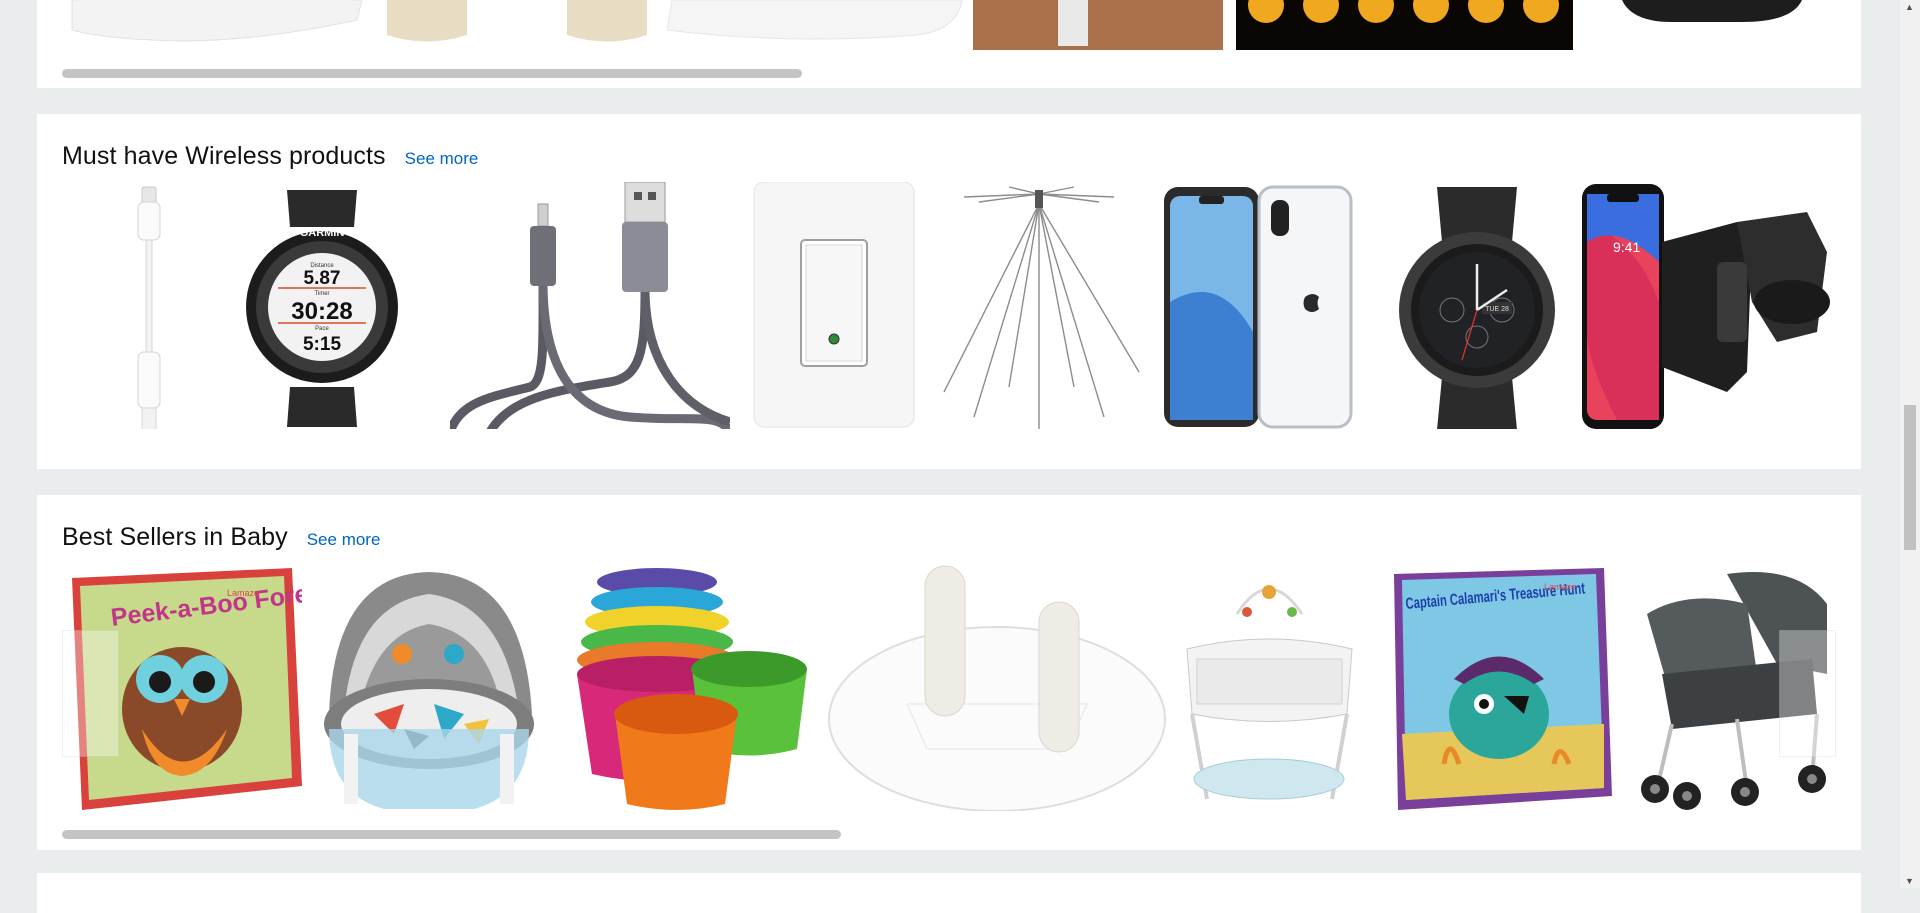 The width and height of the screenshot is (1920, 913). Describe the element at coordinates (1807, 693) in the screenshot. I see `baby-carousel-next-button` at that location.